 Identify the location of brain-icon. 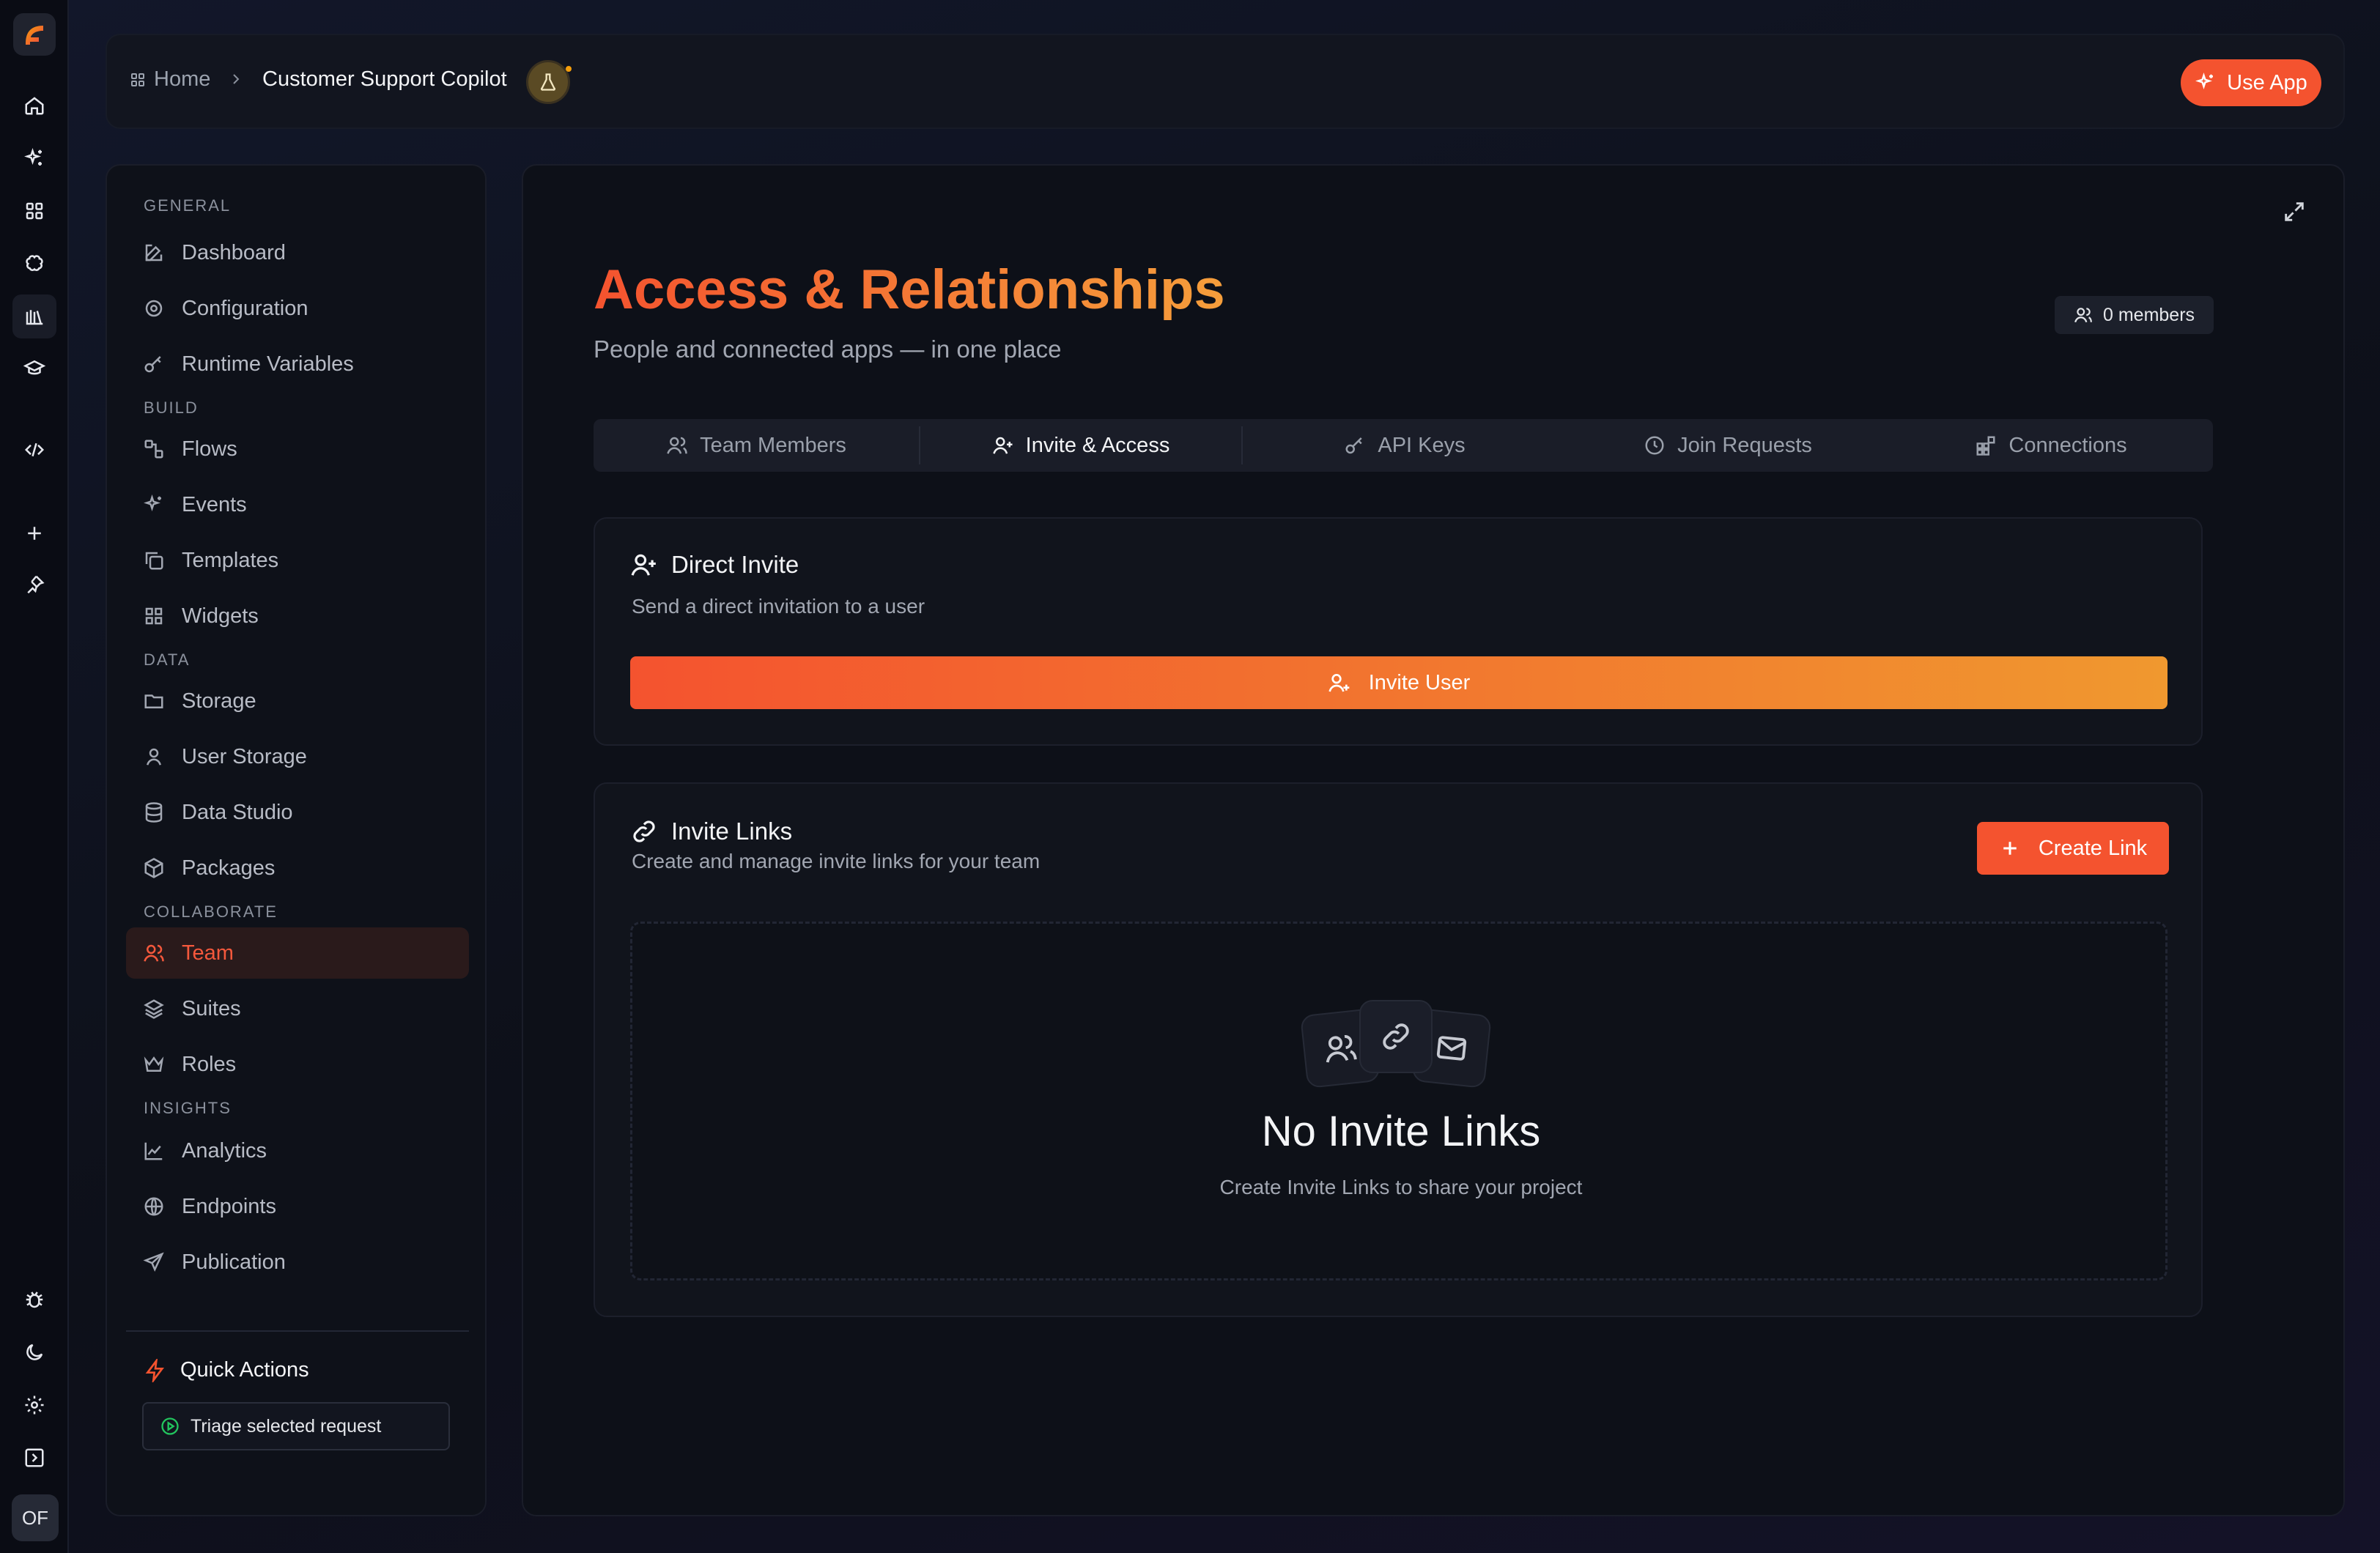
(34, 263).